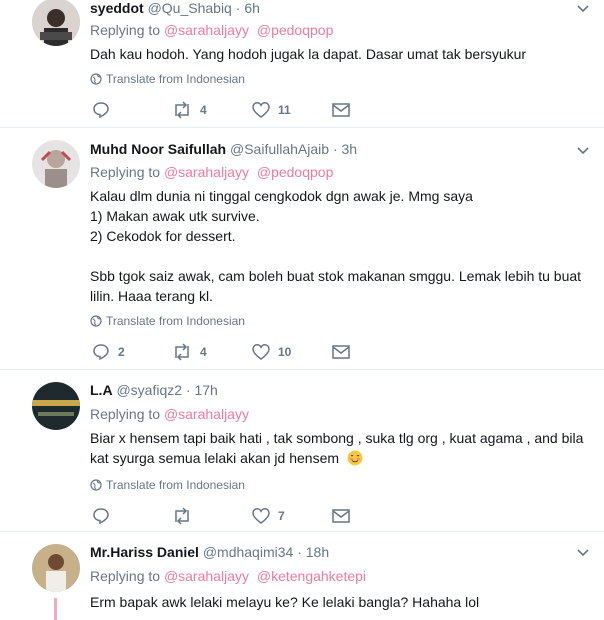  What do you see at coordinates (248, 552) in the screenshot?
I see `user-handle: @mdhaqimi34` at bounding box center [248, 552].